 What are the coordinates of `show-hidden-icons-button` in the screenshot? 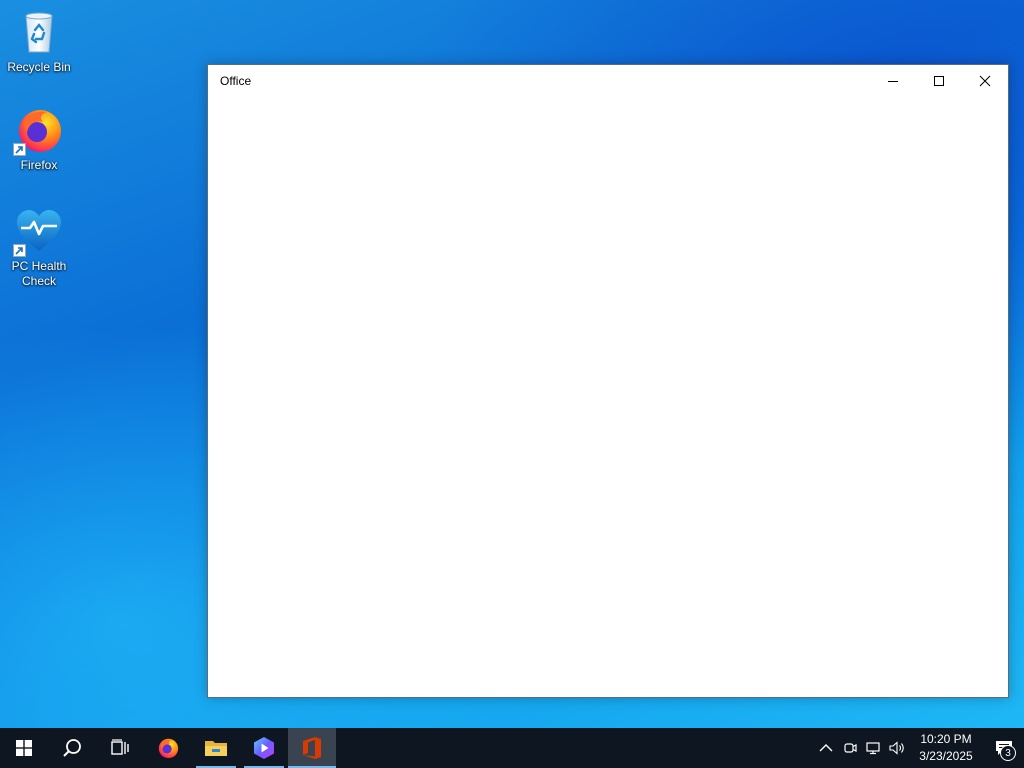 It's located at (826, 748).